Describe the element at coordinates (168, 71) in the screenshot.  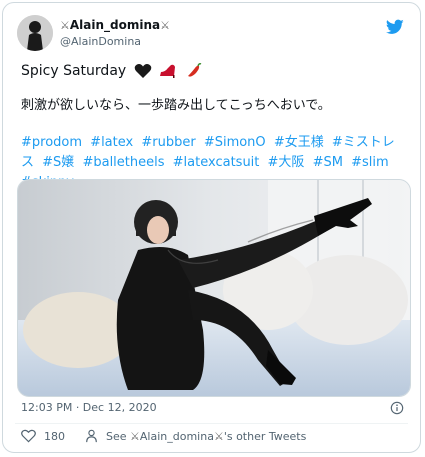
I see `high-heel-icon` at that location.